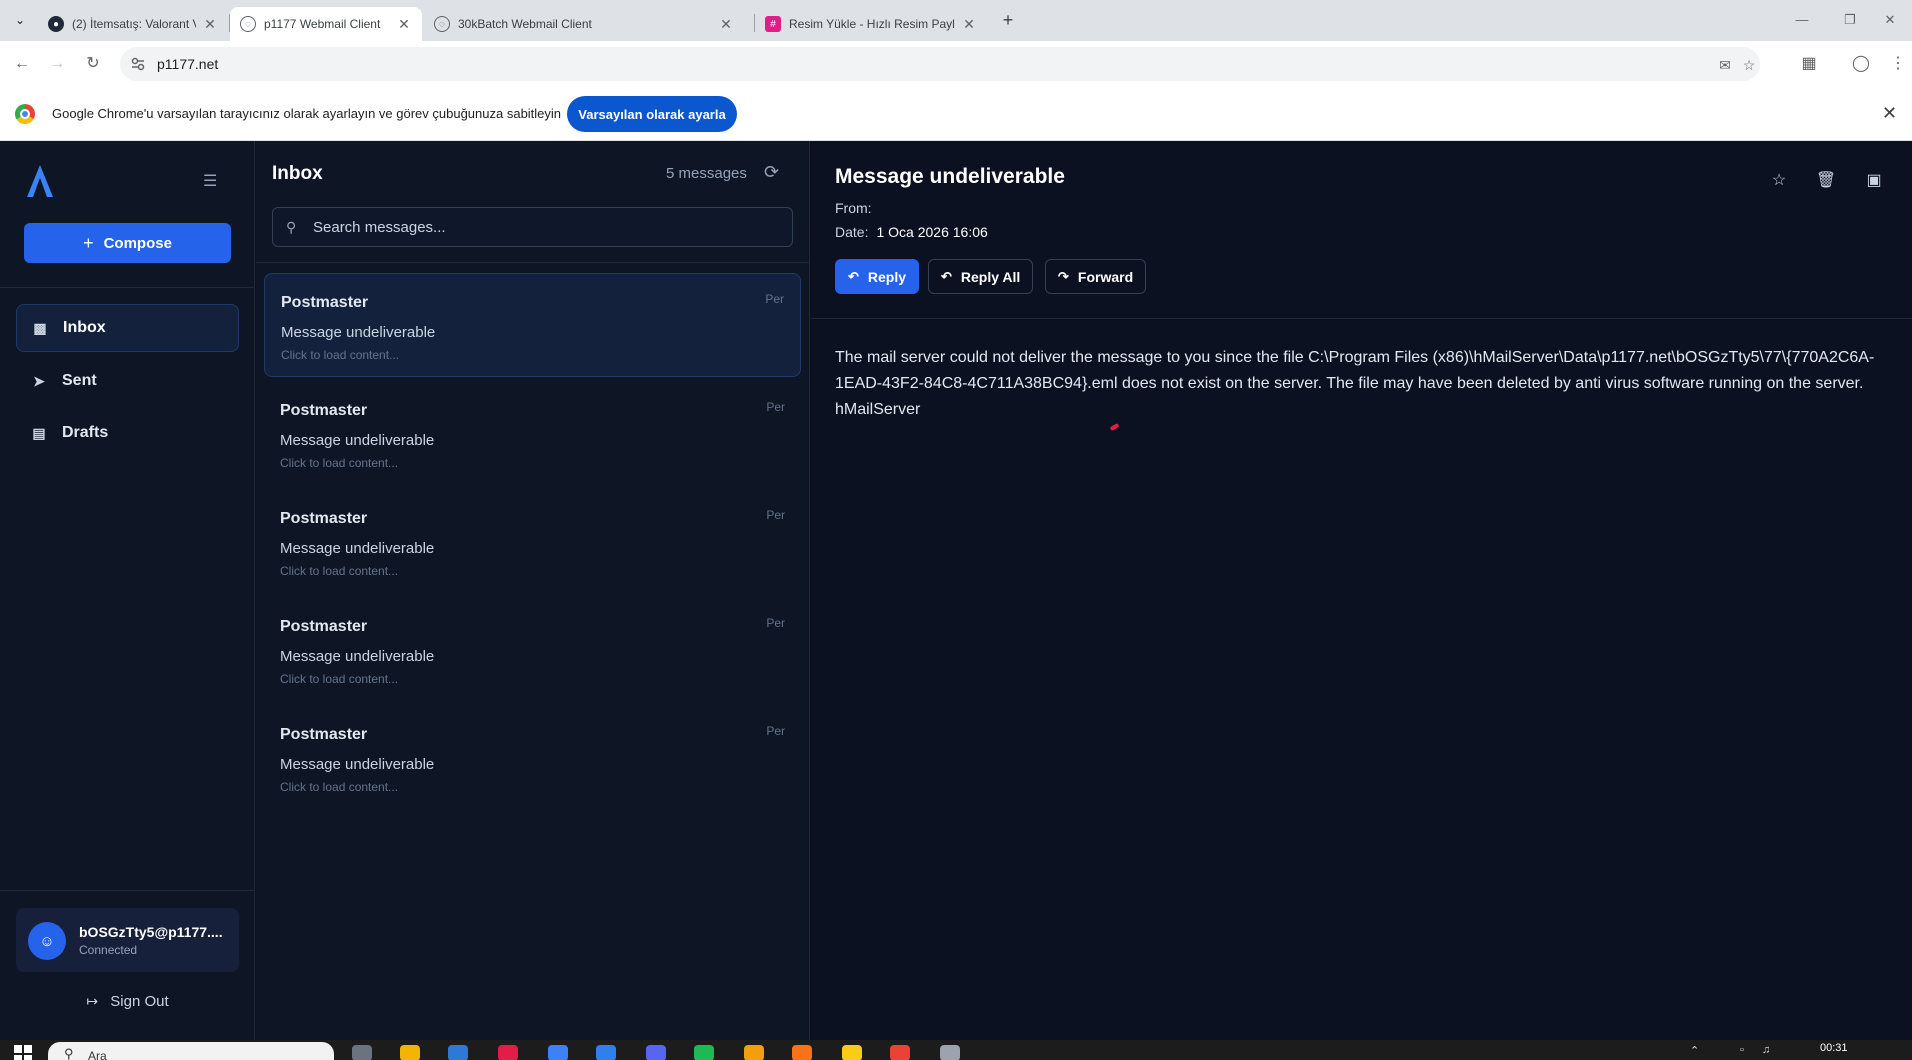 The image size is (1912, 1060). I want to click on tab-valorant: ● (2) İtemsatış: Valorant VP, Pu ✕, so click(133, 24).